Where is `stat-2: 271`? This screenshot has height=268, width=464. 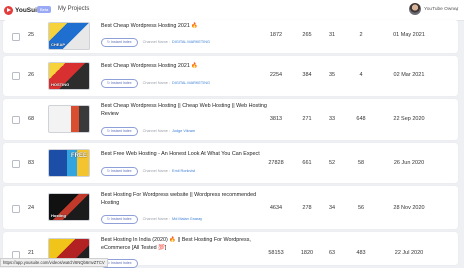 stat-2: 271 is located at coordinates (307, 119).